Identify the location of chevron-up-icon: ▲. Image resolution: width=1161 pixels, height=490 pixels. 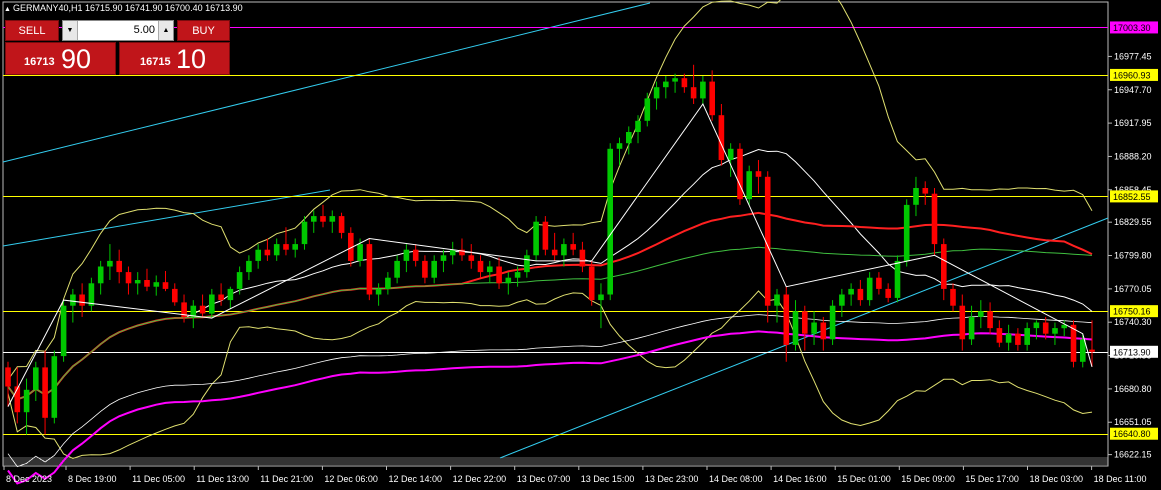
(165, 30).